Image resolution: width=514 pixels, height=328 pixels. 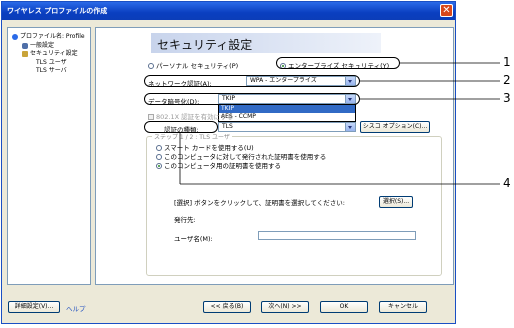 What do you see at coordinates (507, 183) in the screenshot?
I see `callout-number-4: 4` at bounding box center [507, 183].